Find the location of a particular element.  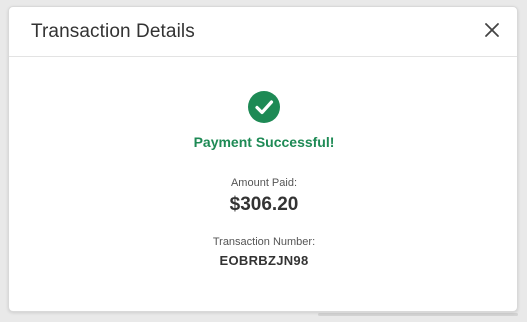

modal-header: Transaction Details is located at coordinates (263, 32).